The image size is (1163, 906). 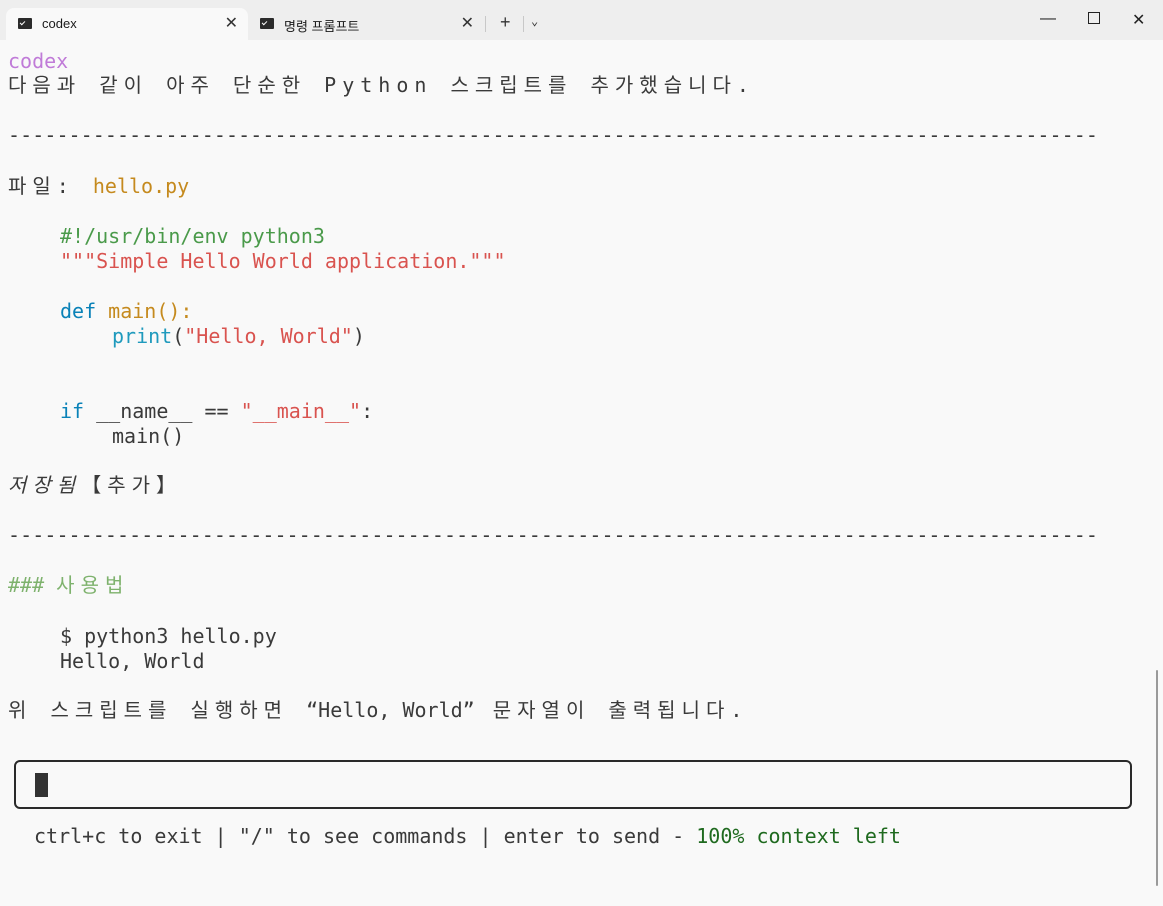 What do you see at coordinates (59, 23) in the screenshot?
I see `tab-label: codex` at bounding box center [59, 23].